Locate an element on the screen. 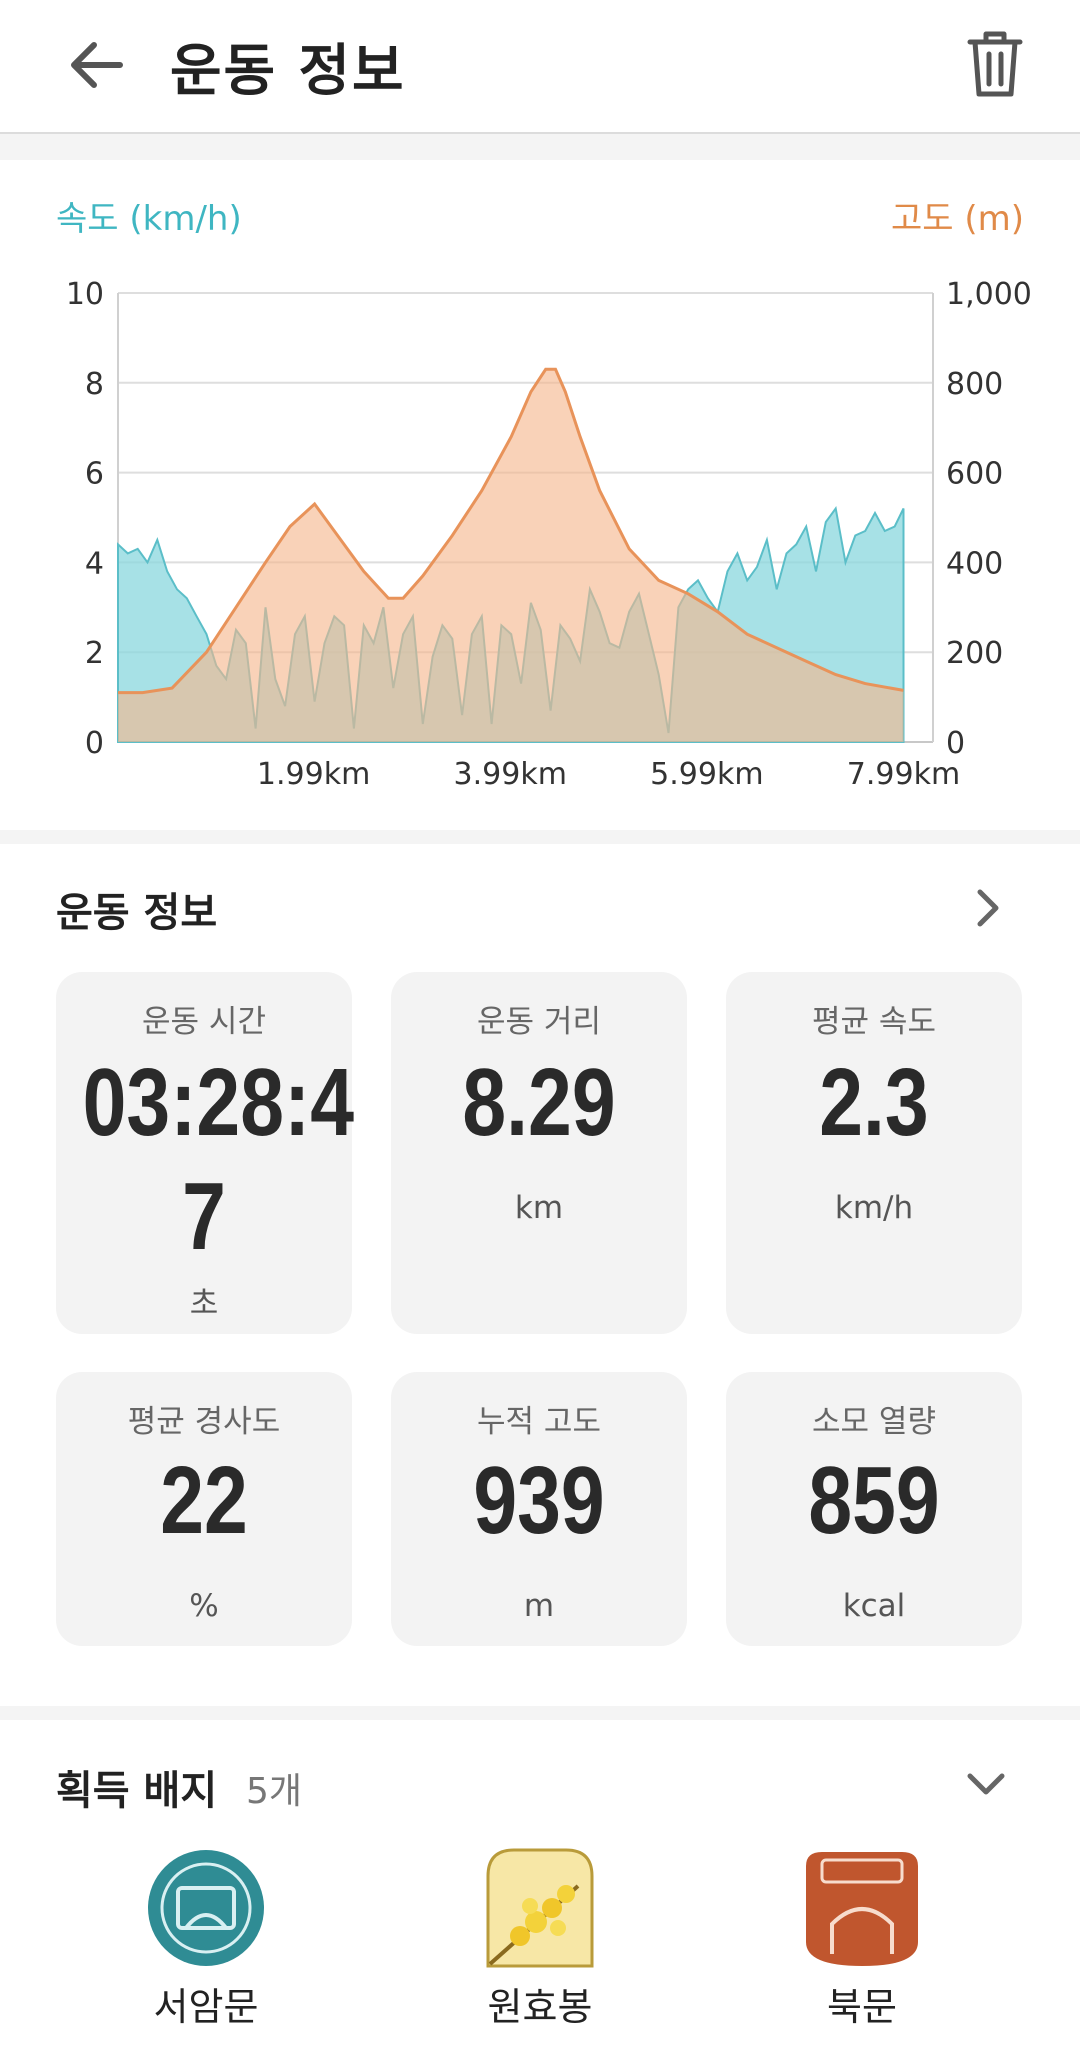  badge-item: 원효봉 is located at coordinates (540, 1946).